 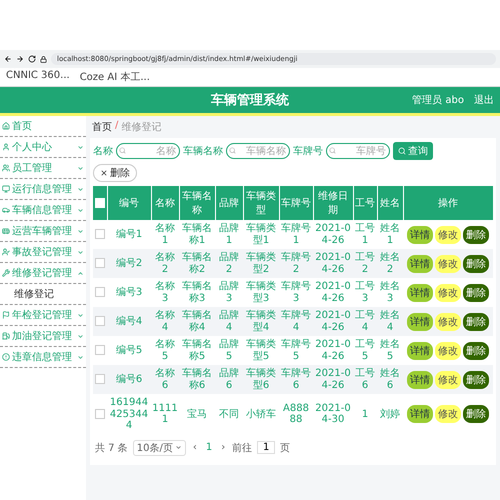 What do you see at coordinates (6, 315) in the screenshot?
I see `flag-icon` at bounding box center [6, 315].